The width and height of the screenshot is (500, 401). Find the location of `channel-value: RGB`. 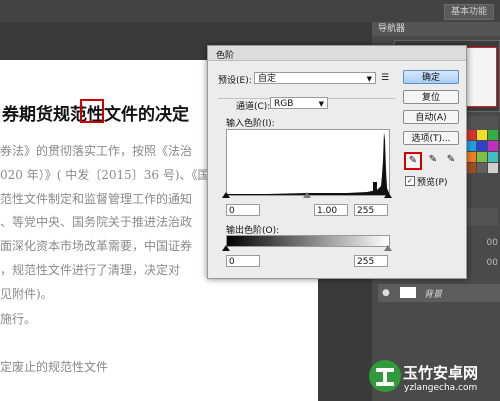

channel-value: RGB is located at coordinates (284, 104).